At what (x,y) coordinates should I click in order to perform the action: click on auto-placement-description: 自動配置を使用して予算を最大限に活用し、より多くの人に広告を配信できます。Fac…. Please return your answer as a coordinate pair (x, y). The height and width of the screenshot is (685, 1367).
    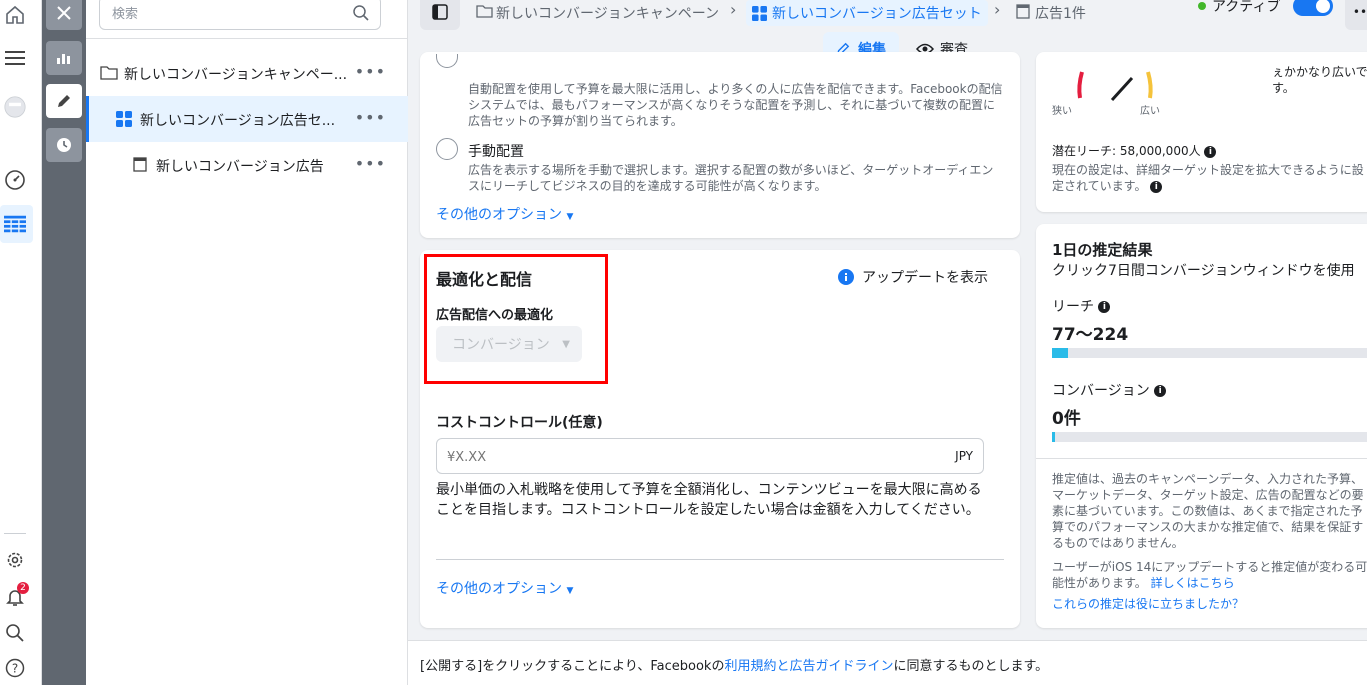
    Looking at the image, I should click on (735, 105).